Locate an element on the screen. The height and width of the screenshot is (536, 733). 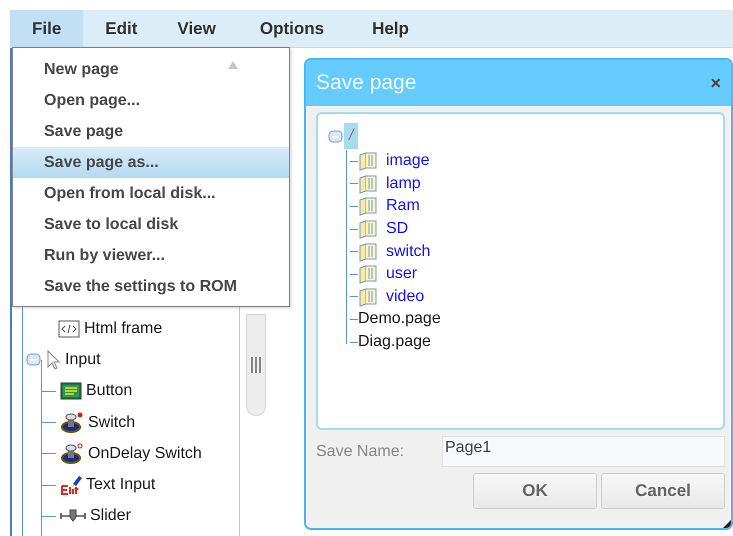
close-button: × is located at coordinates (715, 83).